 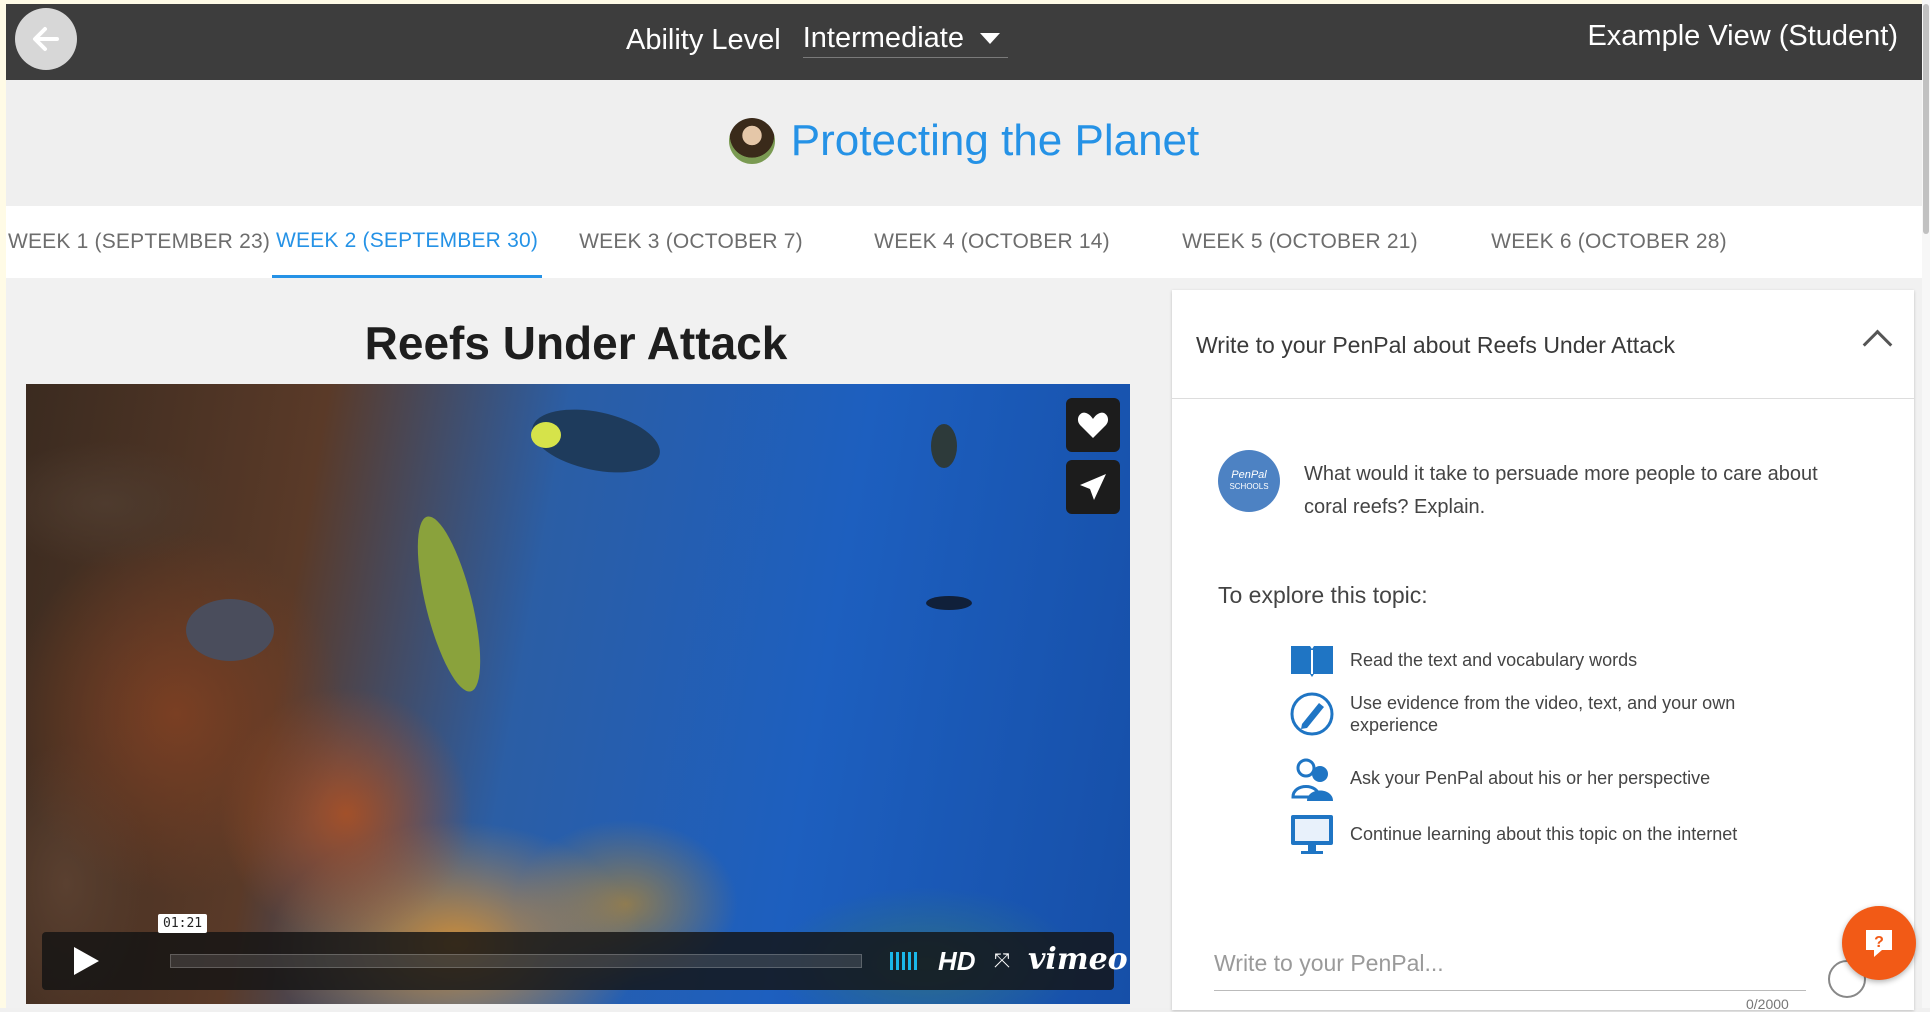 I want to click on book-icon, so click(x=1312, y=660).